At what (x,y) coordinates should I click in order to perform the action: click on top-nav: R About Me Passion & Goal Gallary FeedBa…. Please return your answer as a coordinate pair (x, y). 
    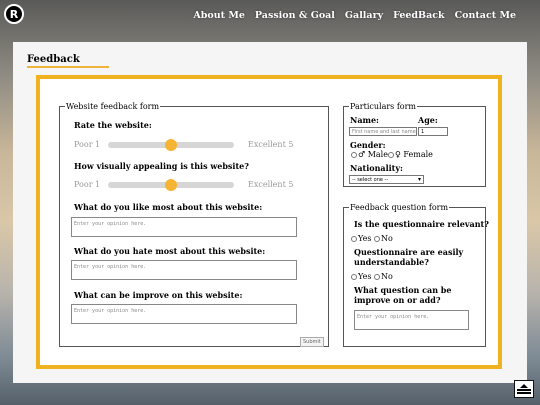
    Looking at the image, I should click on (270, 17).